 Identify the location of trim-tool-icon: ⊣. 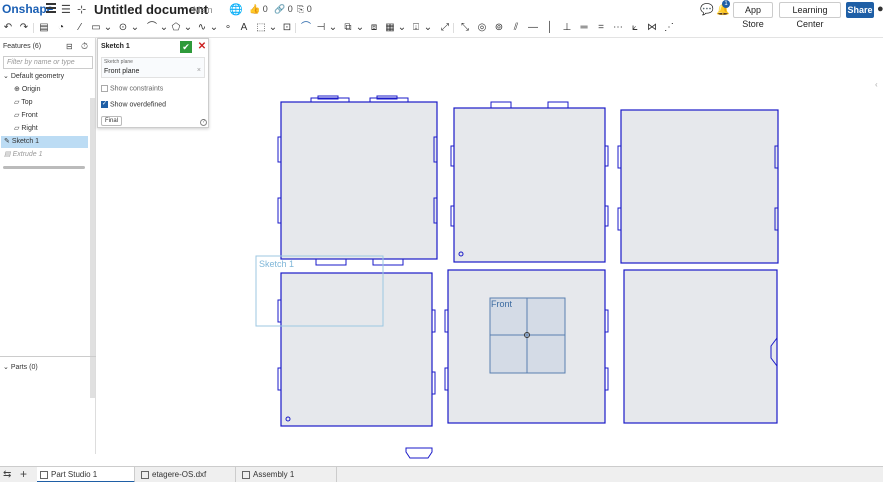
(321, 28).